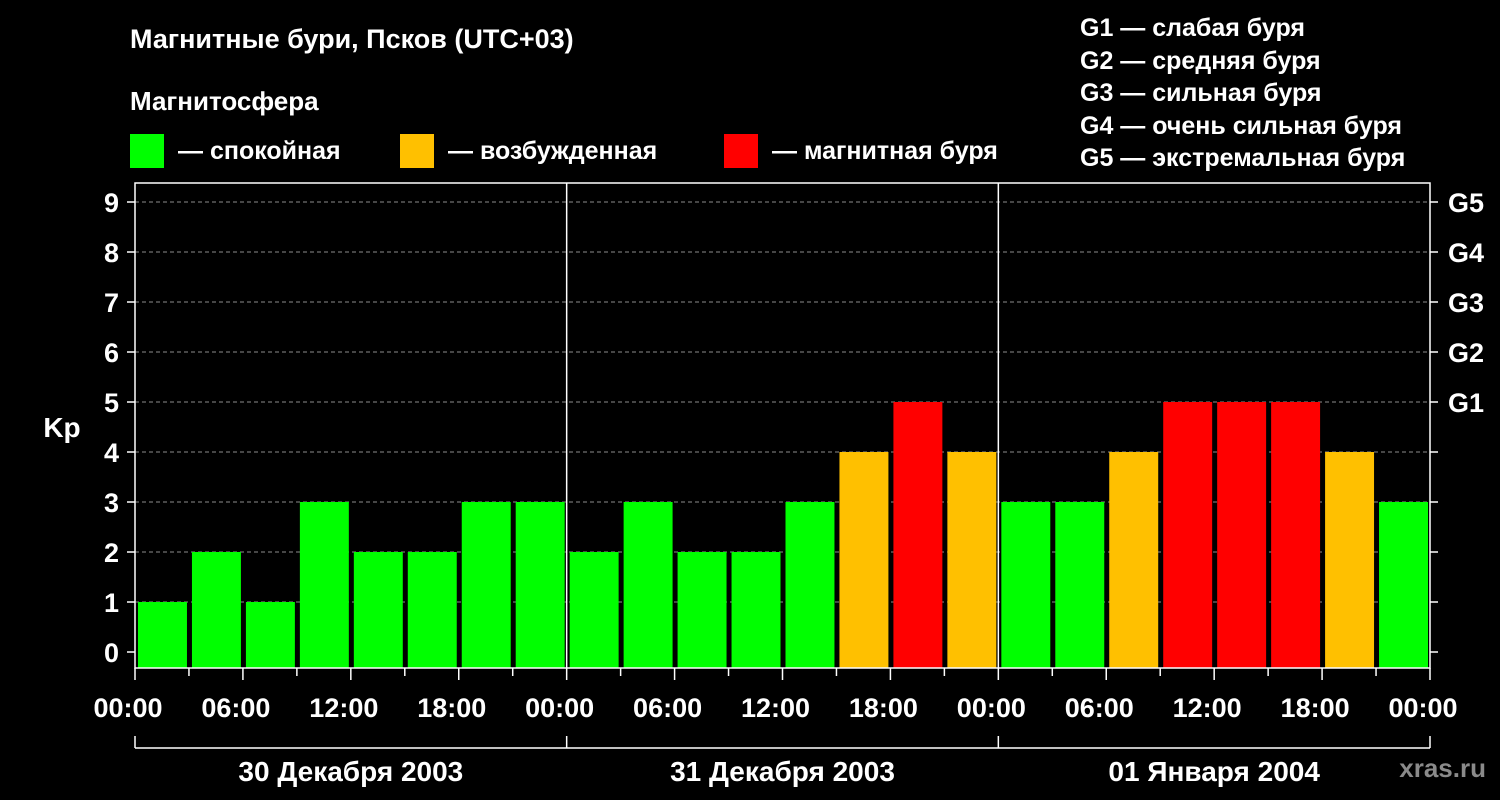 The height and width of the screenshot is (800, 1500). Describe the element at coordinates (1442, 768) in the screenshot. I see `watermark: xras.ru` at that location.